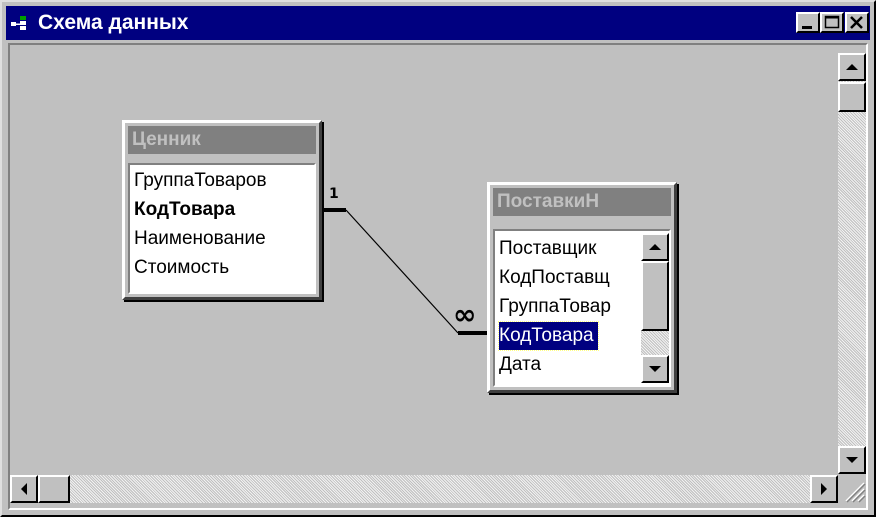 This screenshot has width=876, height=517. I want to click on field-item: ГруппаТовар, so click(555, 307).